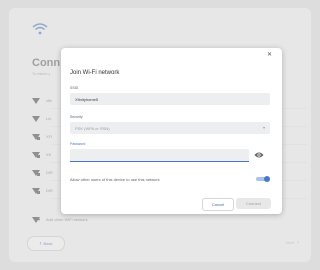 The height and width of the screenshot is (270, 320). I want to click on security-value: PSK (WPA or RSN), so click(92, 128).